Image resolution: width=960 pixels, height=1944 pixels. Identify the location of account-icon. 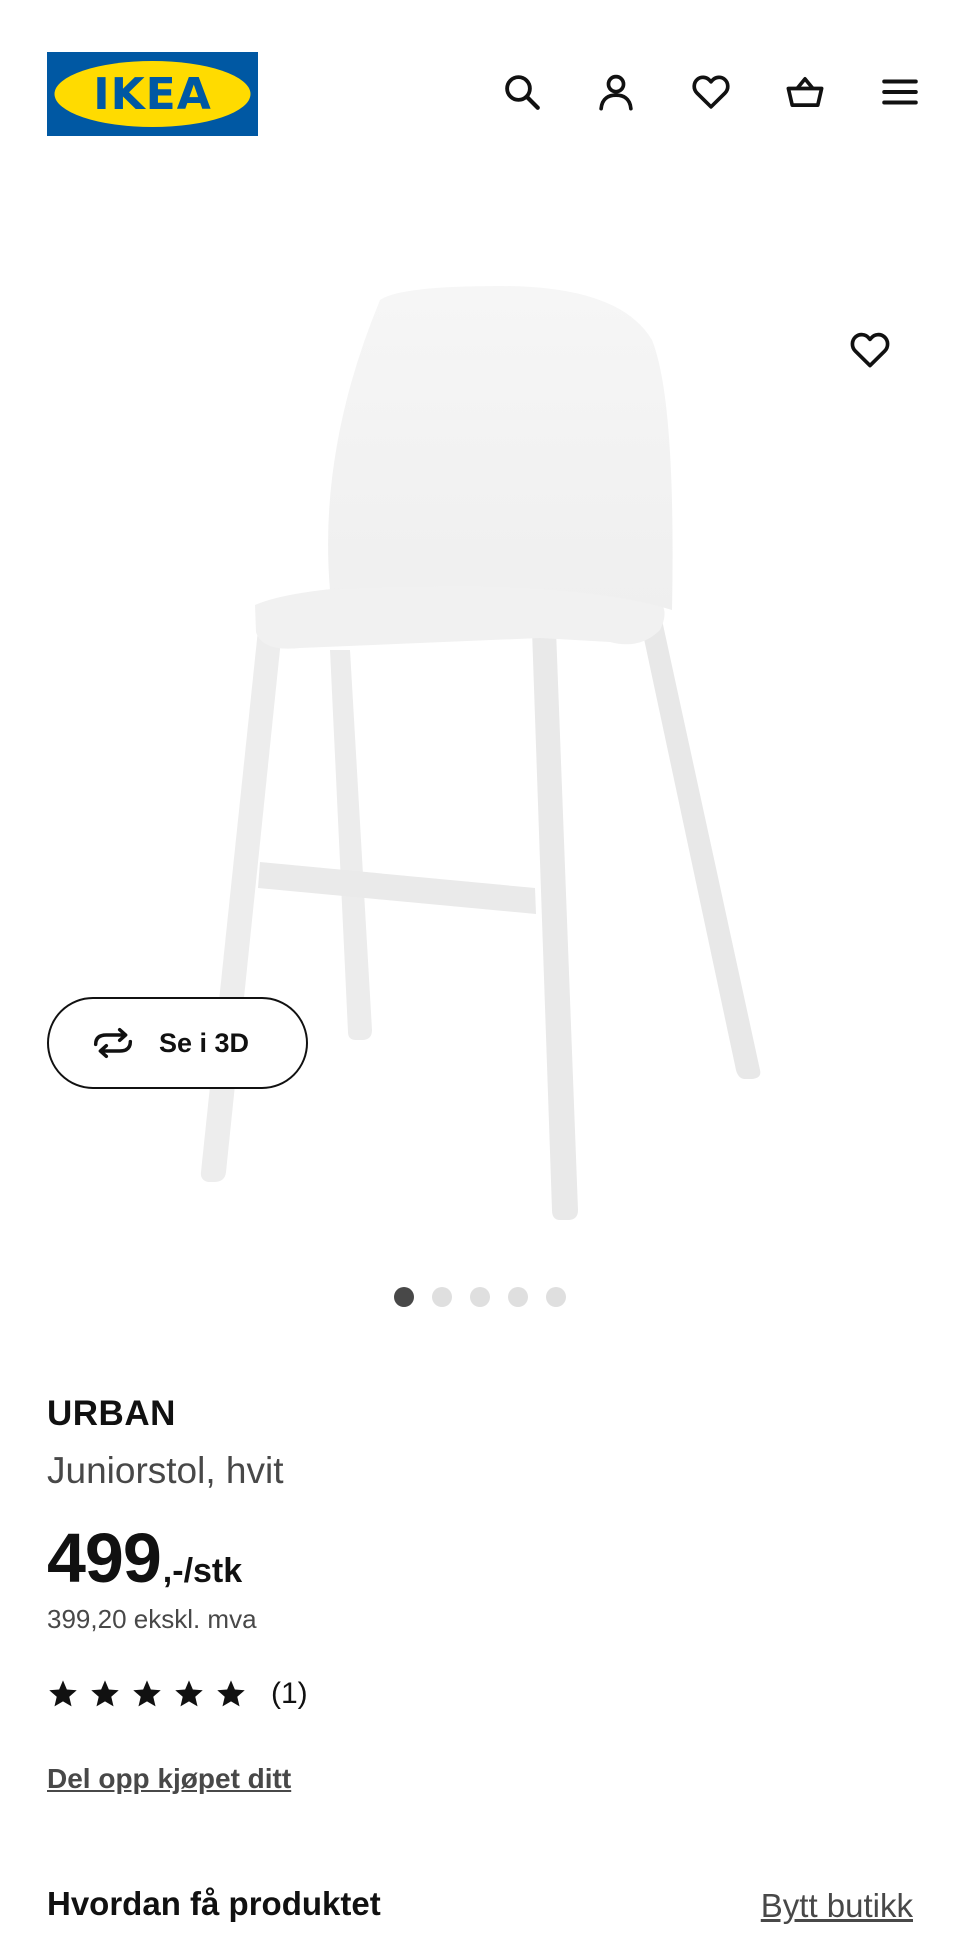
(616, 92).